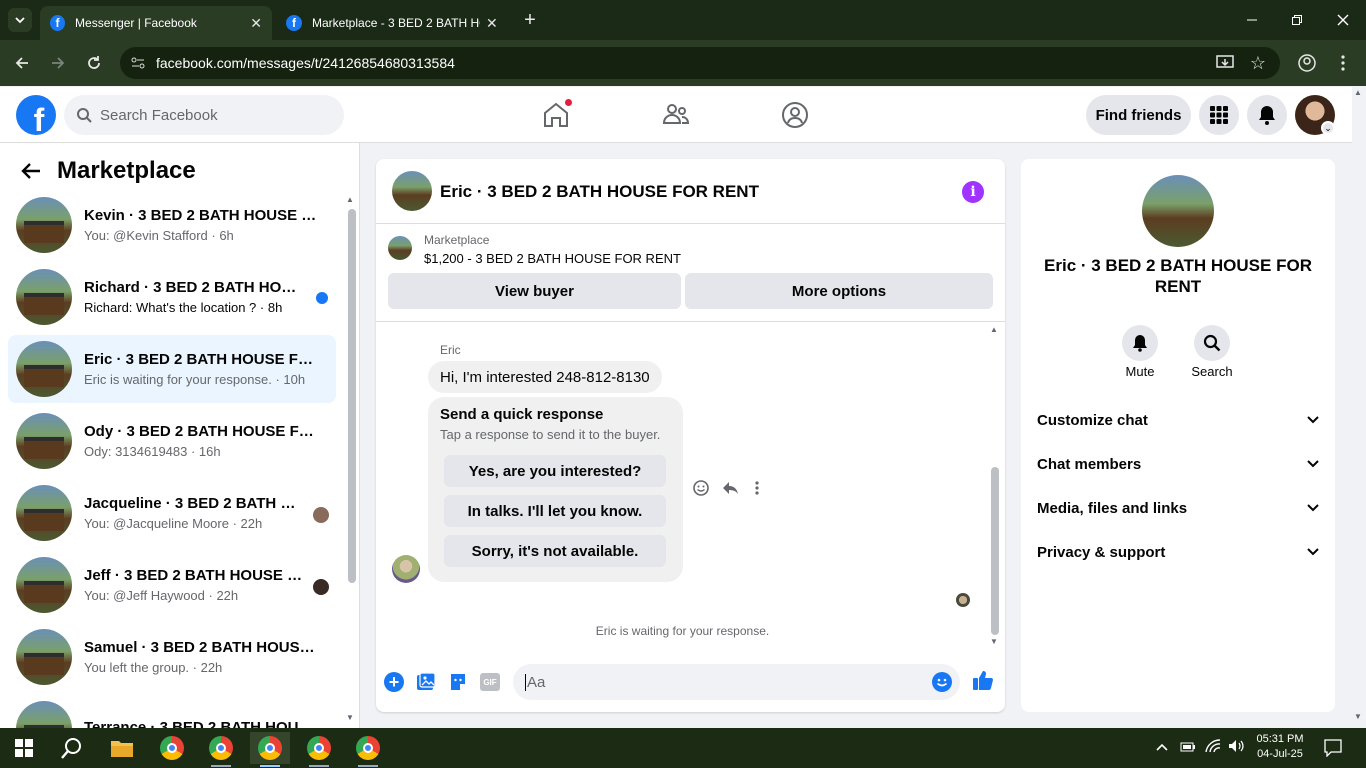 The image size is (1366, 768). Describe the element at coordinates (321, 587) in the screenshot. I see `seen-avatar` at that location.